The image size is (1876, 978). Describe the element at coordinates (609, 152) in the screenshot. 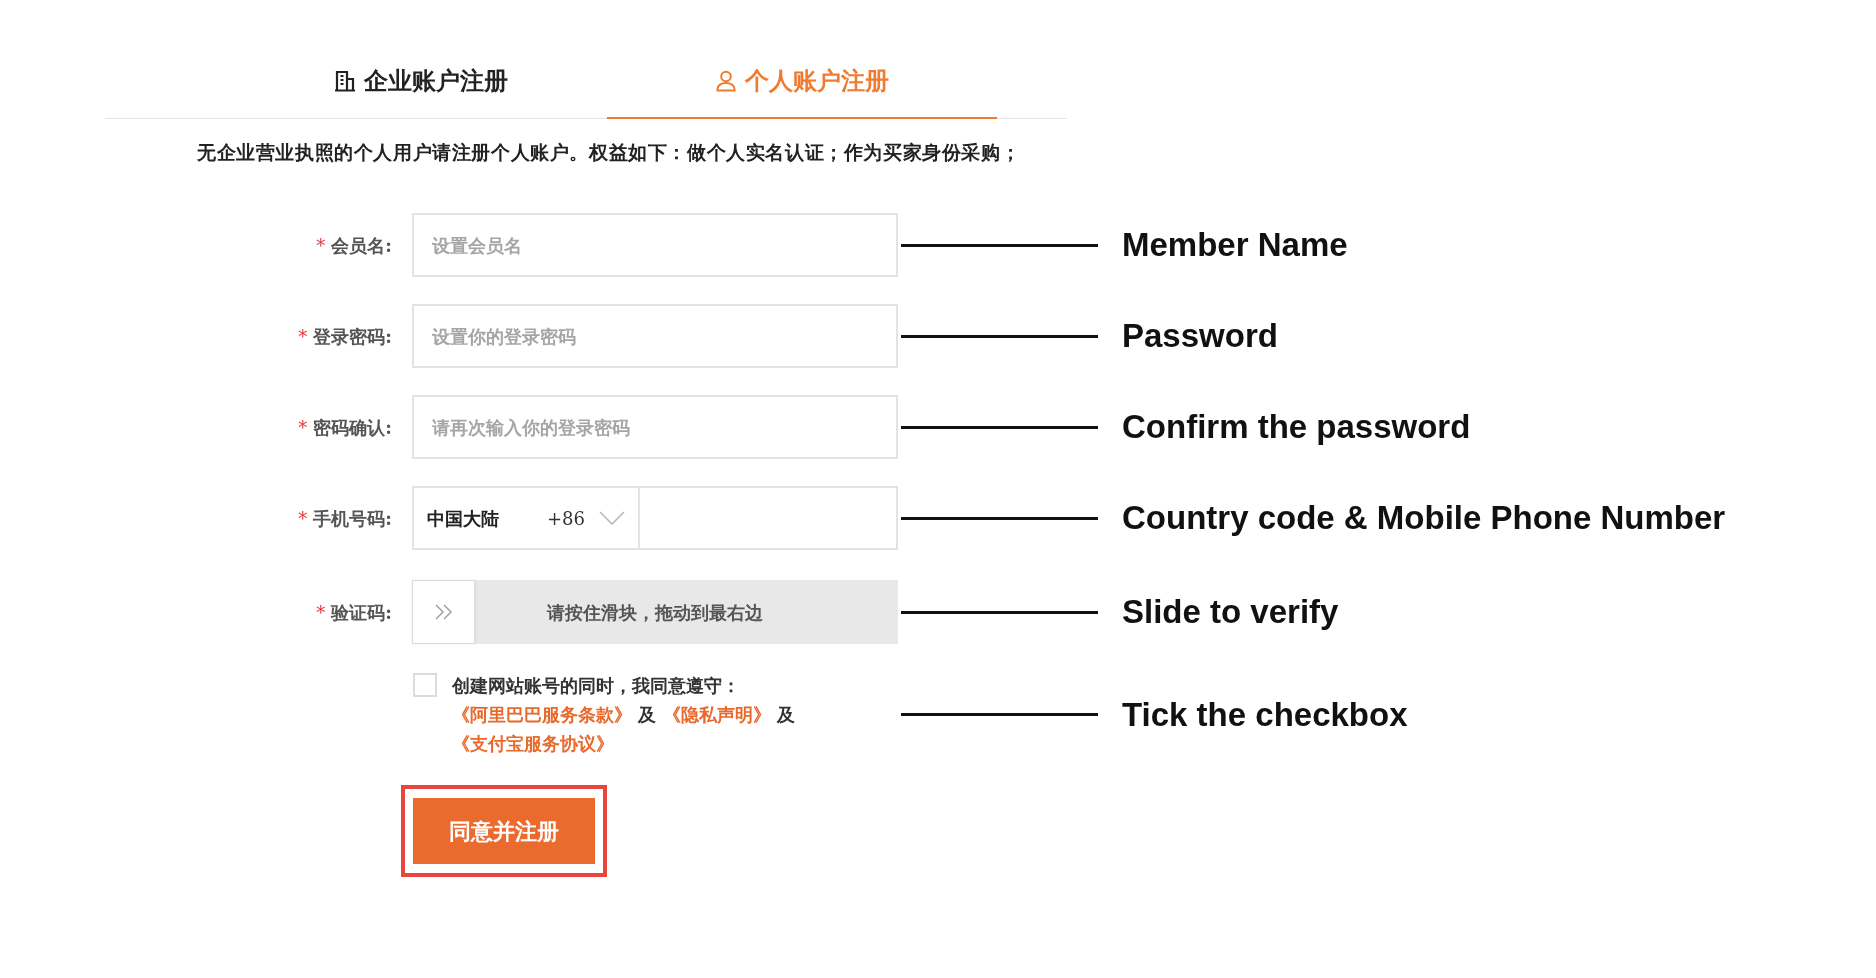

I see `notice-text: 无企业营业执照的个人用户请注册个人账户。权益如下：做个人实名认证；作为买家身份采购；` at that location.